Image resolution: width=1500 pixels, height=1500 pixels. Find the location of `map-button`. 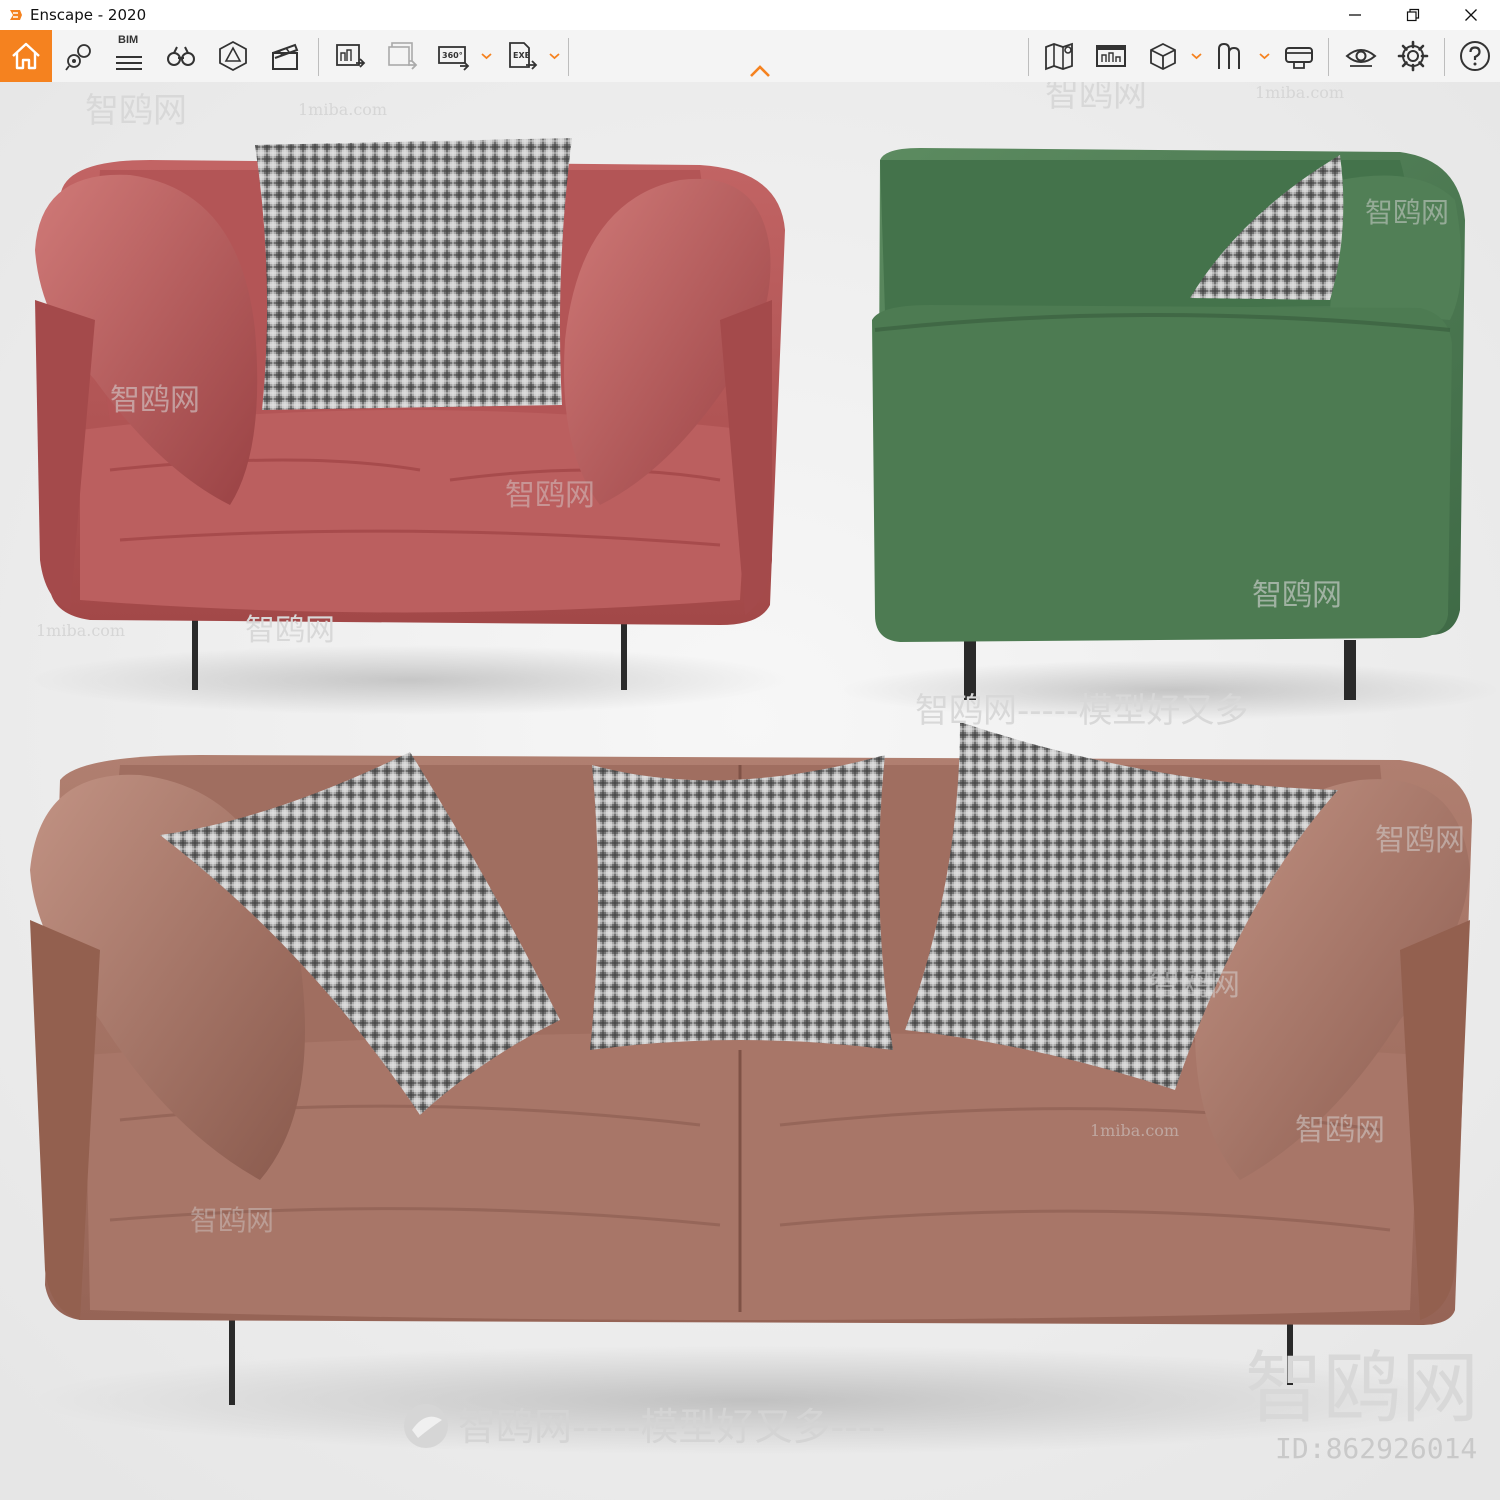

map-button is located at coordinates (1059, 56).